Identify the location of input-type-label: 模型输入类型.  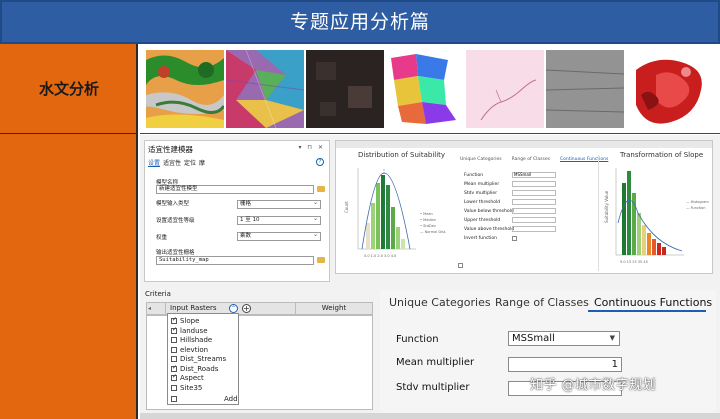
(173, 204).